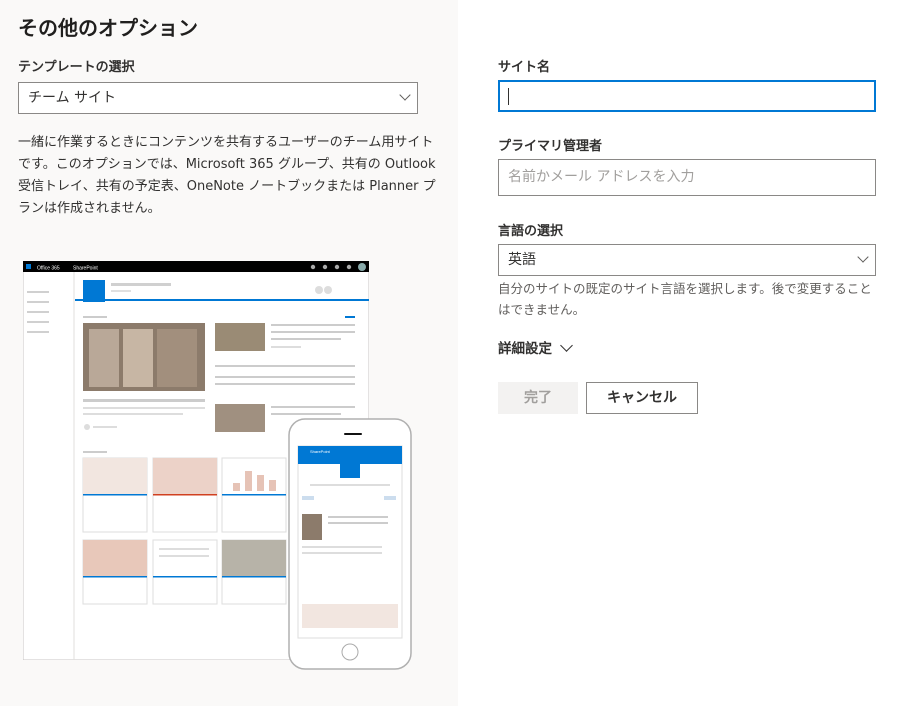  I want to click on done-button: 完了, so click(538, 398).